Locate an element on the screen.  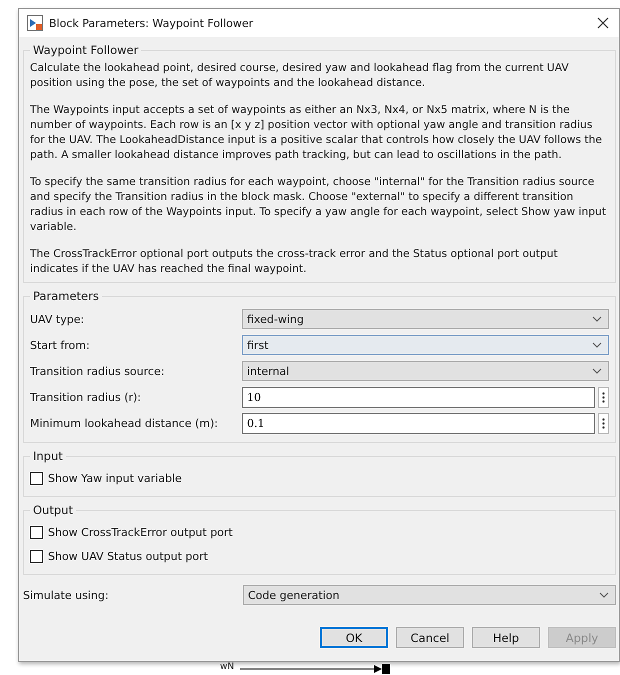
dialog-button: Help is located at coordinates (506, 637).